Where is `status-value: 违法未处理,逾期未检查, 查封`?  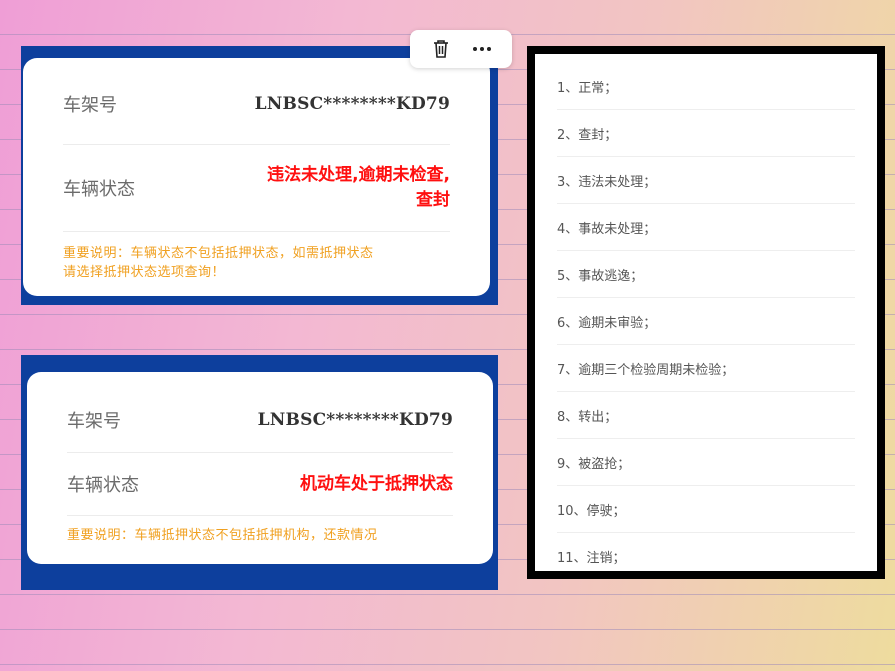 status-value: 违法未处理,逾期未检查, 查封 is located at coordinates (358, 188).